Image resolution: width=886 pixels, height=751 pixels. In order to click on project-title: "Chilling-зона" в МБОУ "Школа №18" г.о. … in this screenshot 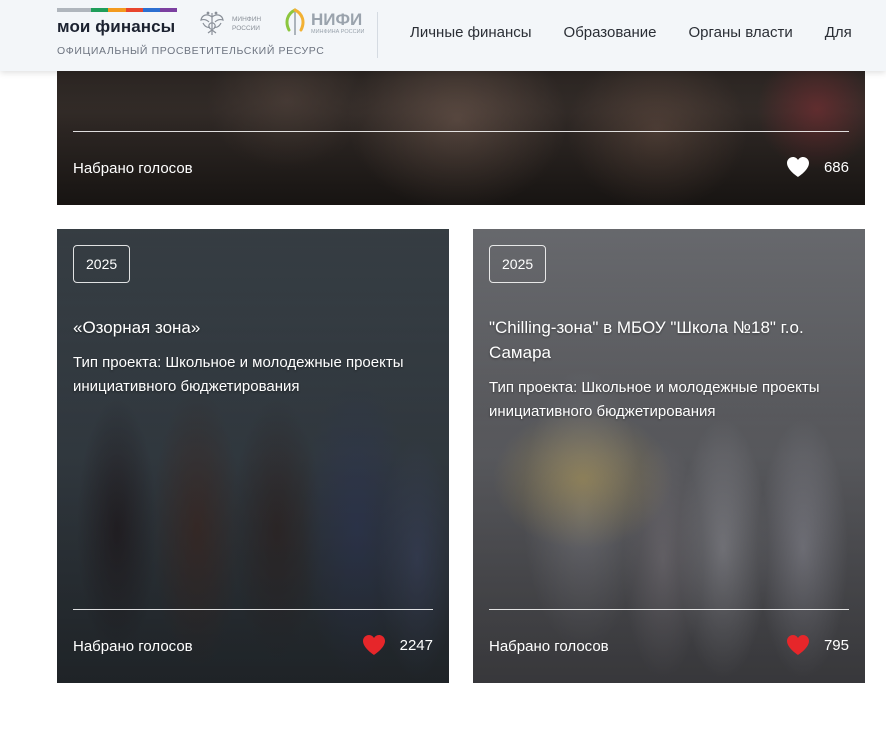, I will do `click(669, 340)`.